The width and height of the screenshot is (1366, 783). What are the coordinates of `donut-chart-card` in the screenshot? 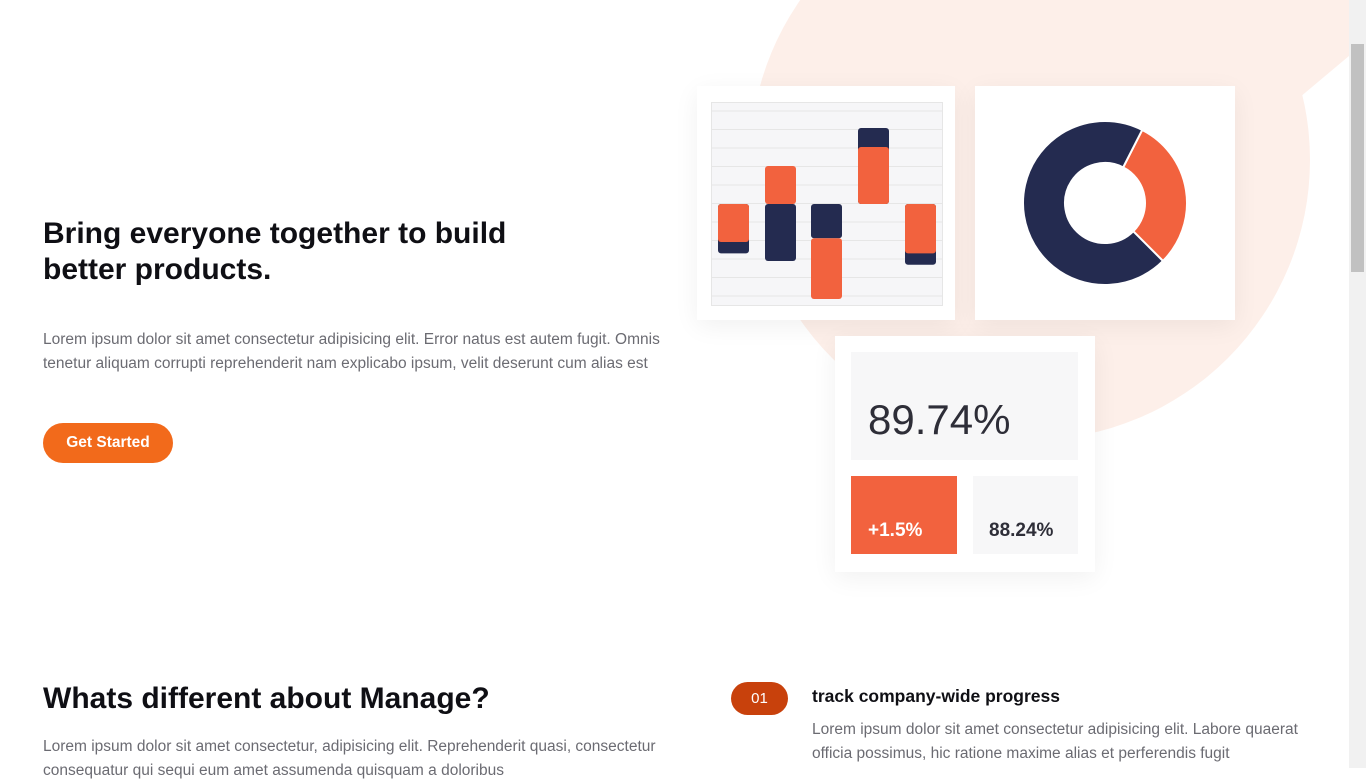 It's located at (1105, 203).